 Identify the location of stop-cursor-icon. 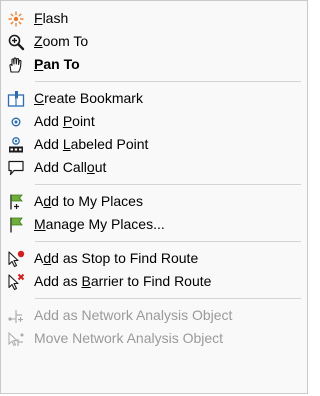
(16, 259).